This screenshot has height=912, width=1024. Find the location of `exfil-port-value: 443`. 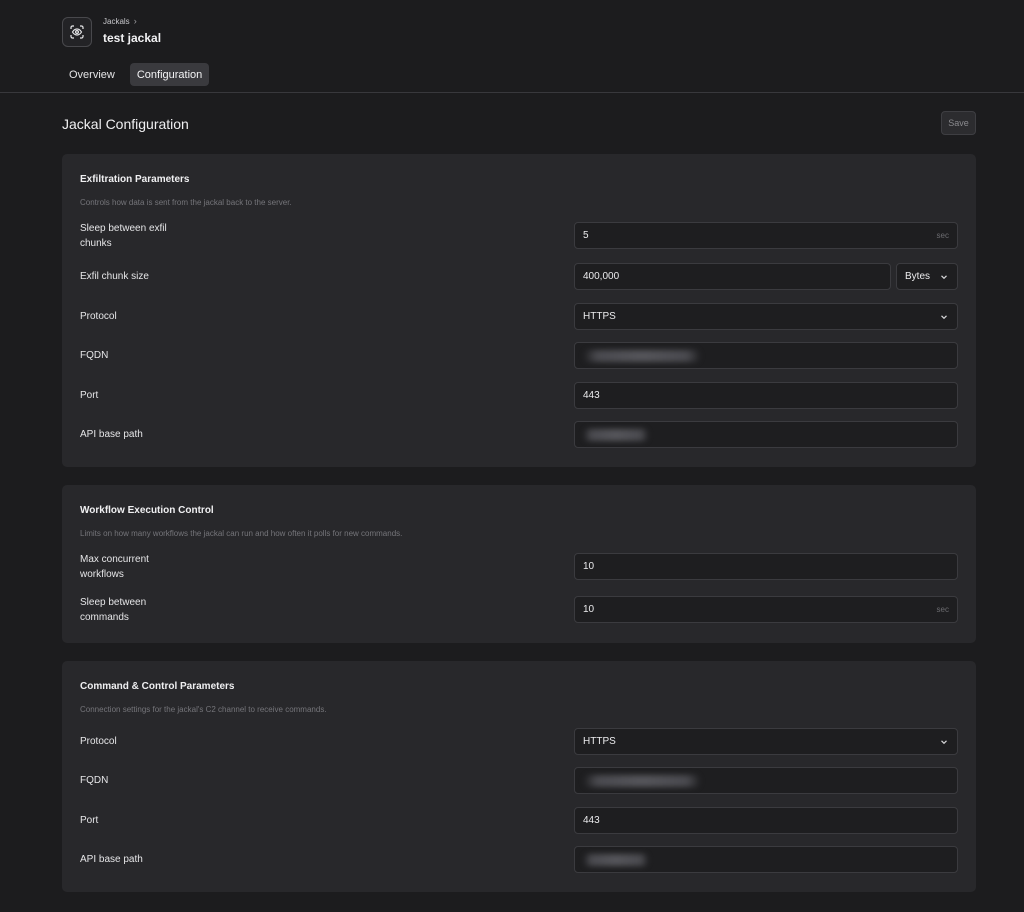

exfil-port-value: 443 is located at coordinates (591, 395).